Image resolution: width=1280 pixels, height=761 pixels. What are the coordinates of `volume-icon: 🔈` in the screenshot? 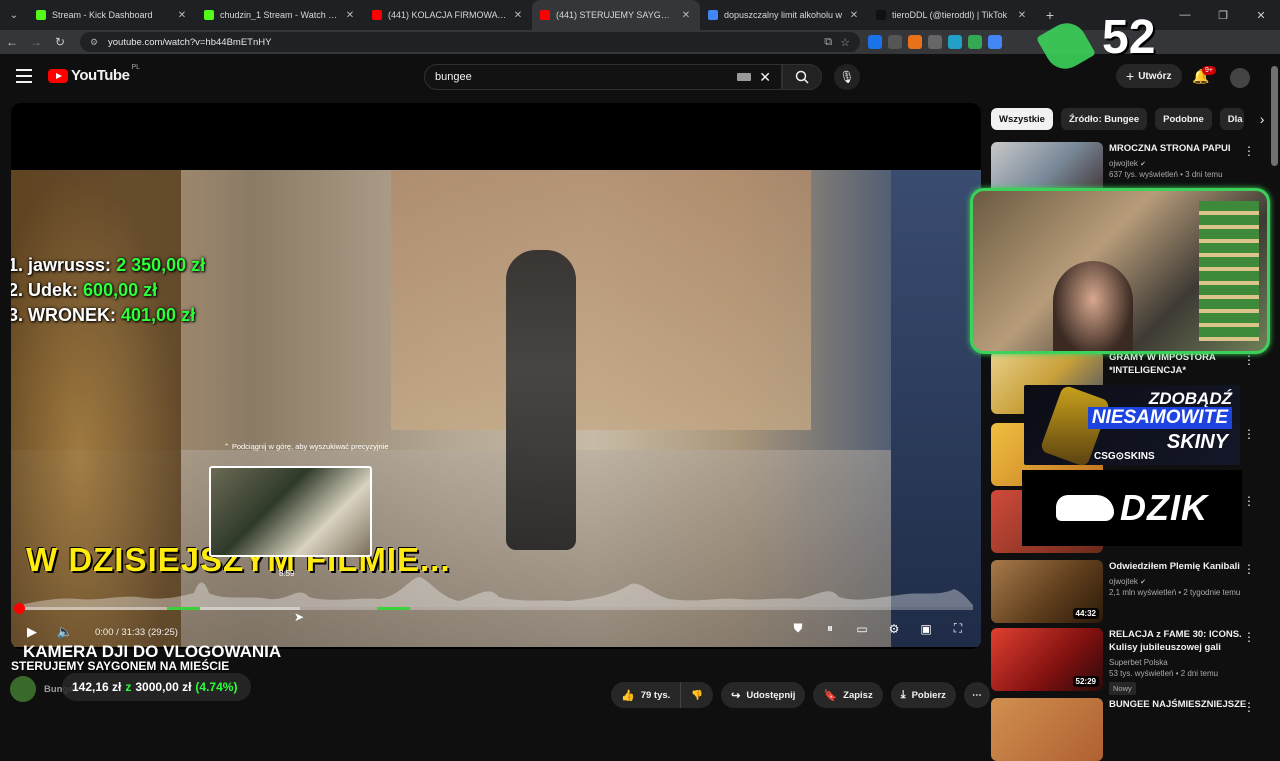 It's located at (65, 632).